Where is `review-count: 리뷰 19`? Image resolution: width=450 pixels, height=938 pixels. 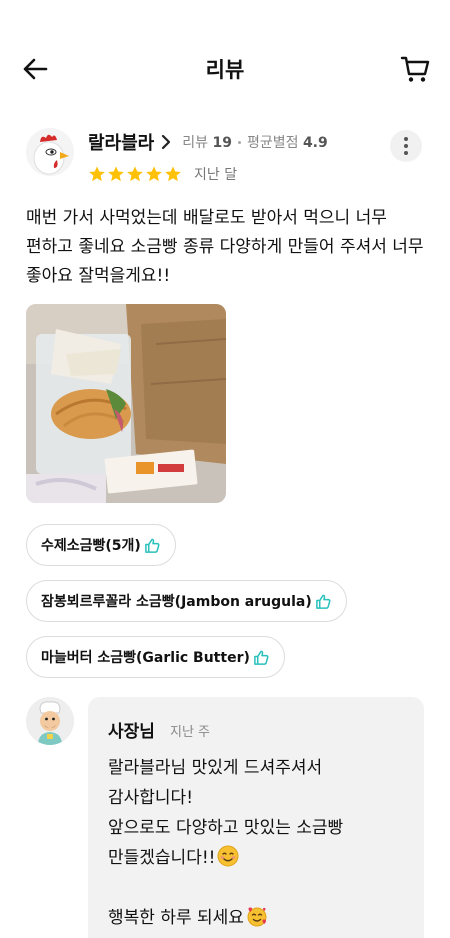
review-count: 리뷰 19 is located at coordinates (207, 142).